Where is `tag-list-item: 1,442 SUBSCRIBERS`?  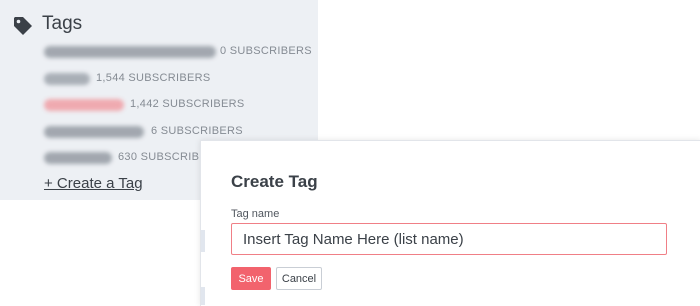 tag-list-item: 1,442 SUBSCRIBERS is located at coordinates (159, 106).